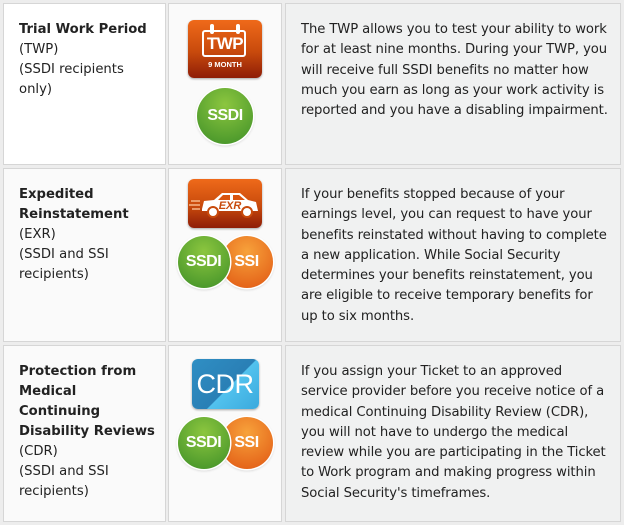 Image resolution: width=624 pixels, height=525 pixels. Describe the element at coordinates (225, 43) in the screenshot. I see `twp-icon-label: TWP` at that location.